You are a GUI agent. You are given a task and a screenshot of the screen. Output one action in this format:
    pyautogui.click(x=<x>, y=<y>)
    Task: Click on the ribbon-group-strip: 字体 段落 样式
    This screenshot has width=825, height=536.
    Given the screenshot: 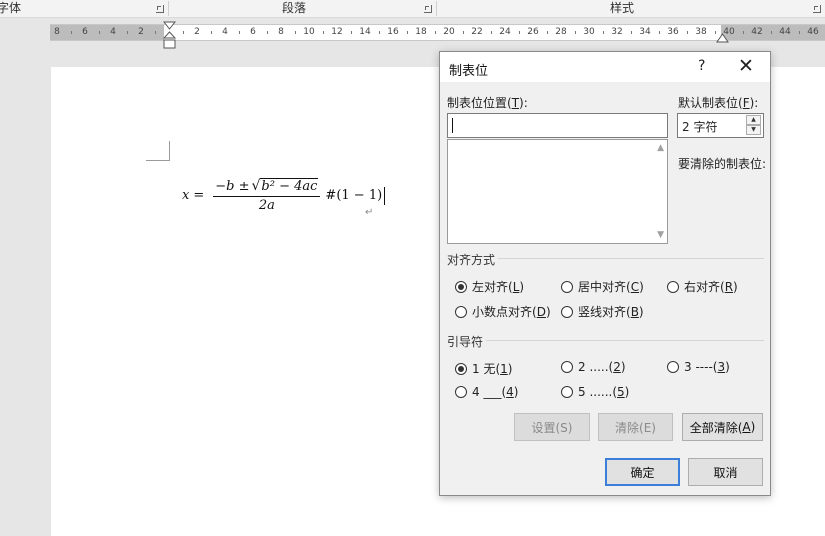 What is the action you would take?
    pyautogui.click(x=412, y=9)
    